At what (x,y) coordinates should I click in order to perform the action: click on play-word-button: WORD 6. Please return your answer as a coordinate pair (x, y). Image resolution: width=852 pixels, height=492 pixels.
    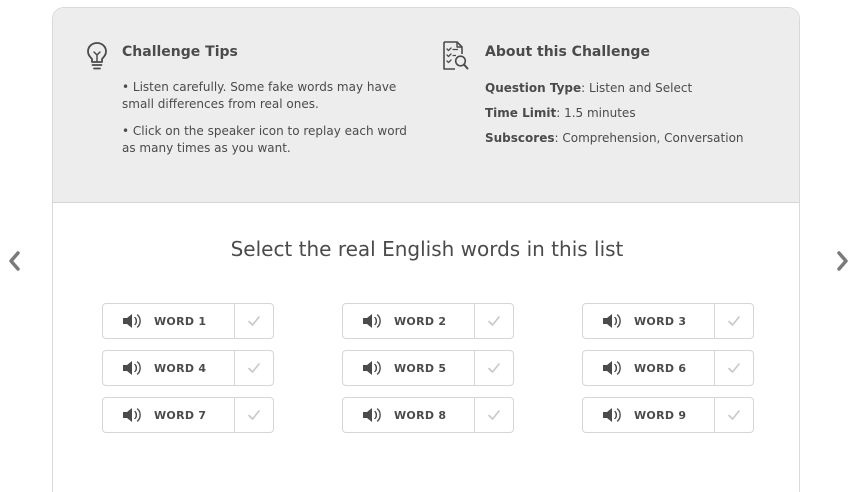
    Looking at the image, I should click on (649, 368).